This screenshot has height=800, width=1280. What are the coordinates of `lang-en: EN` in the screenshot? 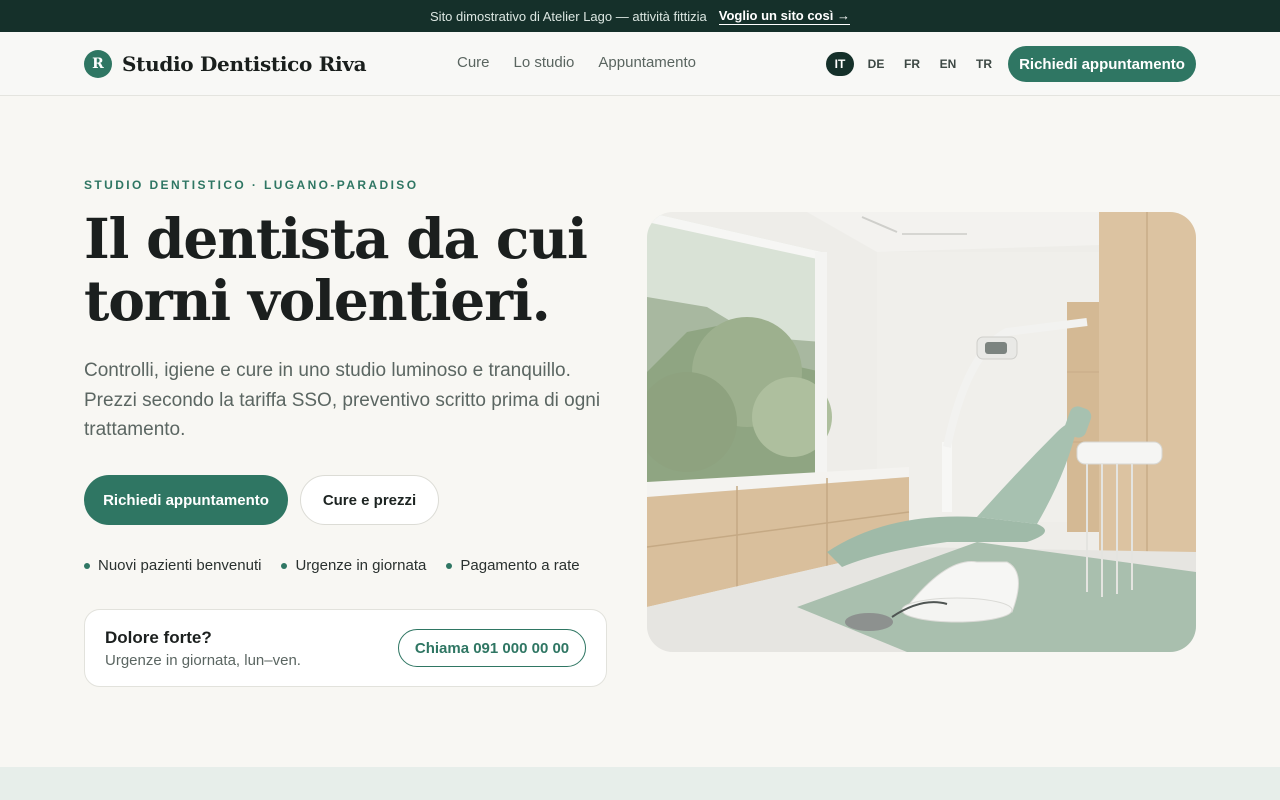 It's located at (948, 64).